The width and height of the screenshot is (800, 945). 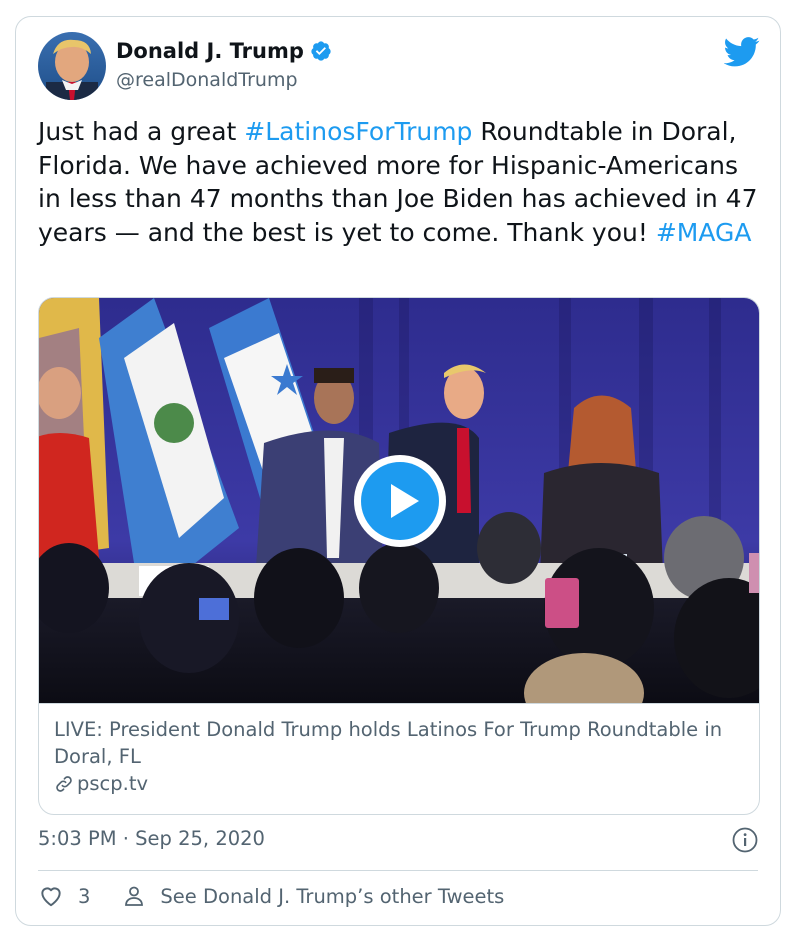 I want to click on divider, so click(x=398, y=870).